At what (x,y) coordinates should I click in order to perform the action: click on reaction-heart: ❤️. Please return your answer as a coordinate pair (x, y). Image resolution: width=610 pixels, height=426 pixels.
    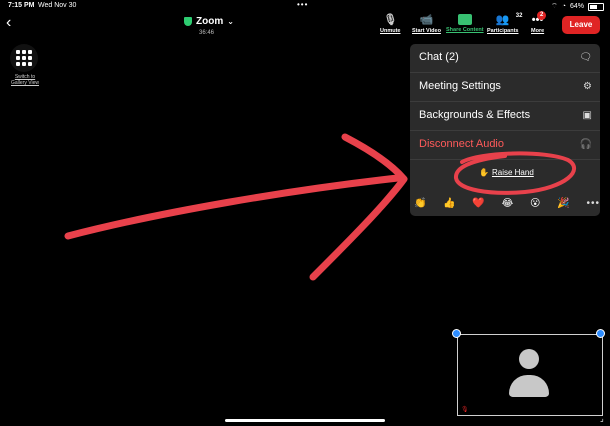
    Looking at the image, I should click on (478, 203).